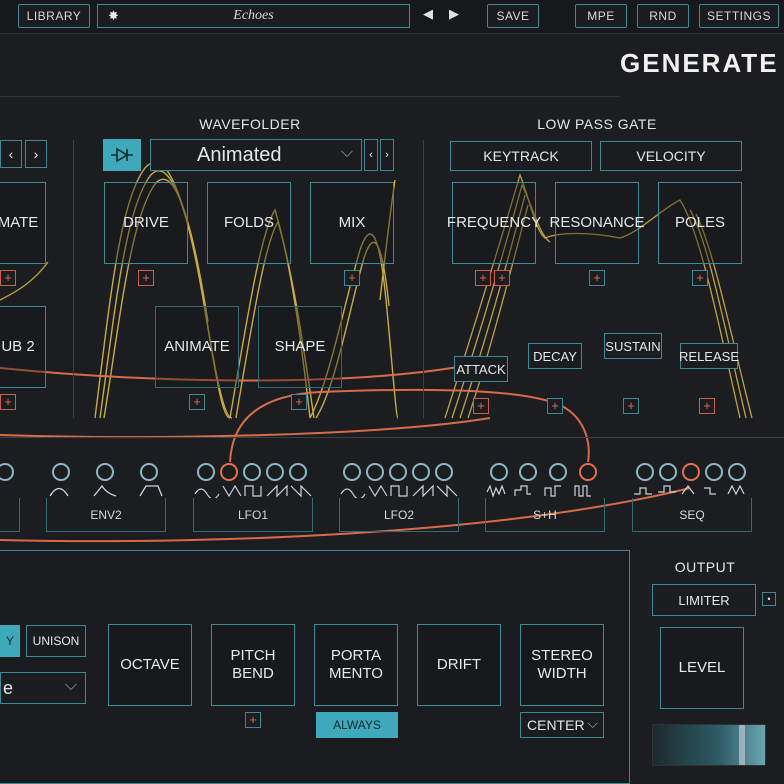 The image size is (784, 784). What do you see at coordinates (597, 124) in the screenshot?
I see `lpg-title: LOW PASS GATE` at bounding box center [597, 124].